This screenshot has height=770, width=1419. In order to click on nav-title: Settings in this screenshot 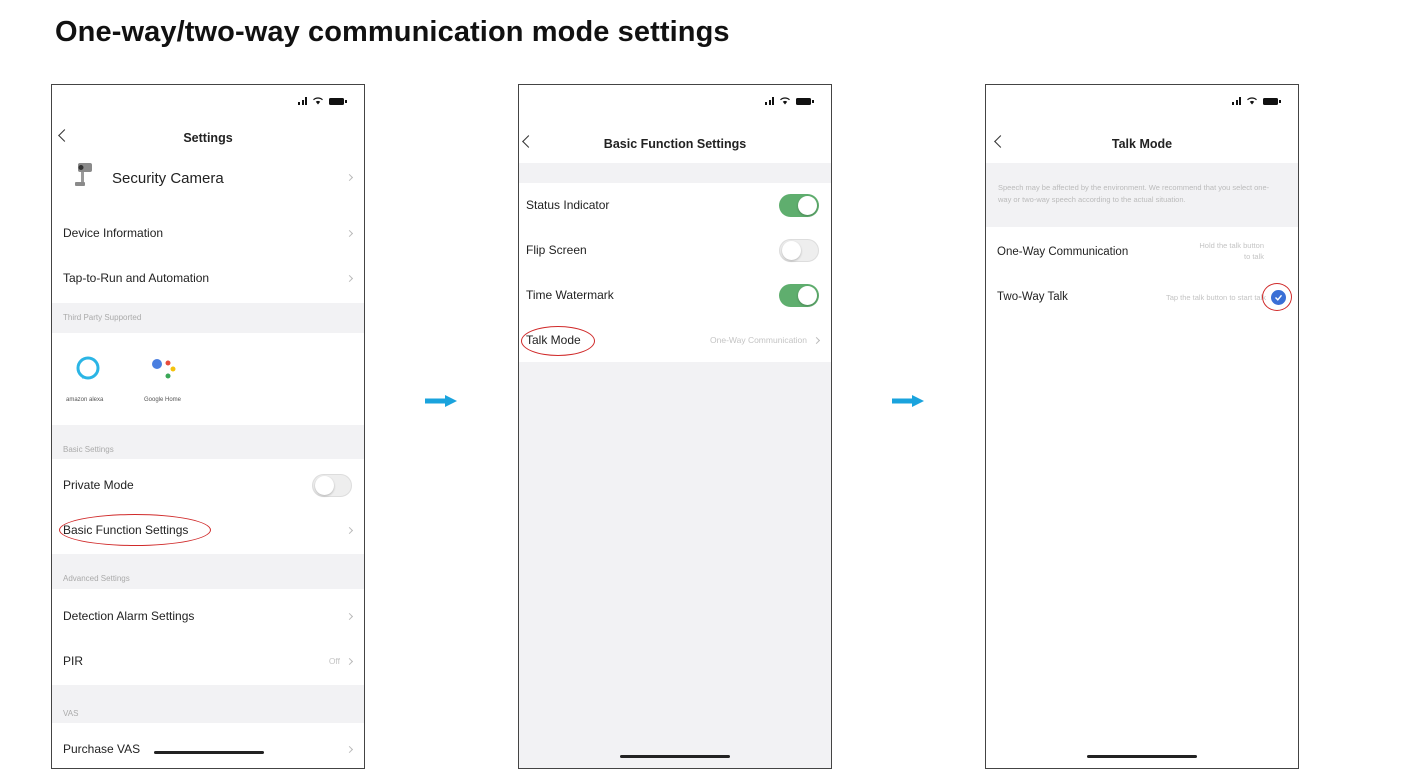, I will do `click(208, 138)`.